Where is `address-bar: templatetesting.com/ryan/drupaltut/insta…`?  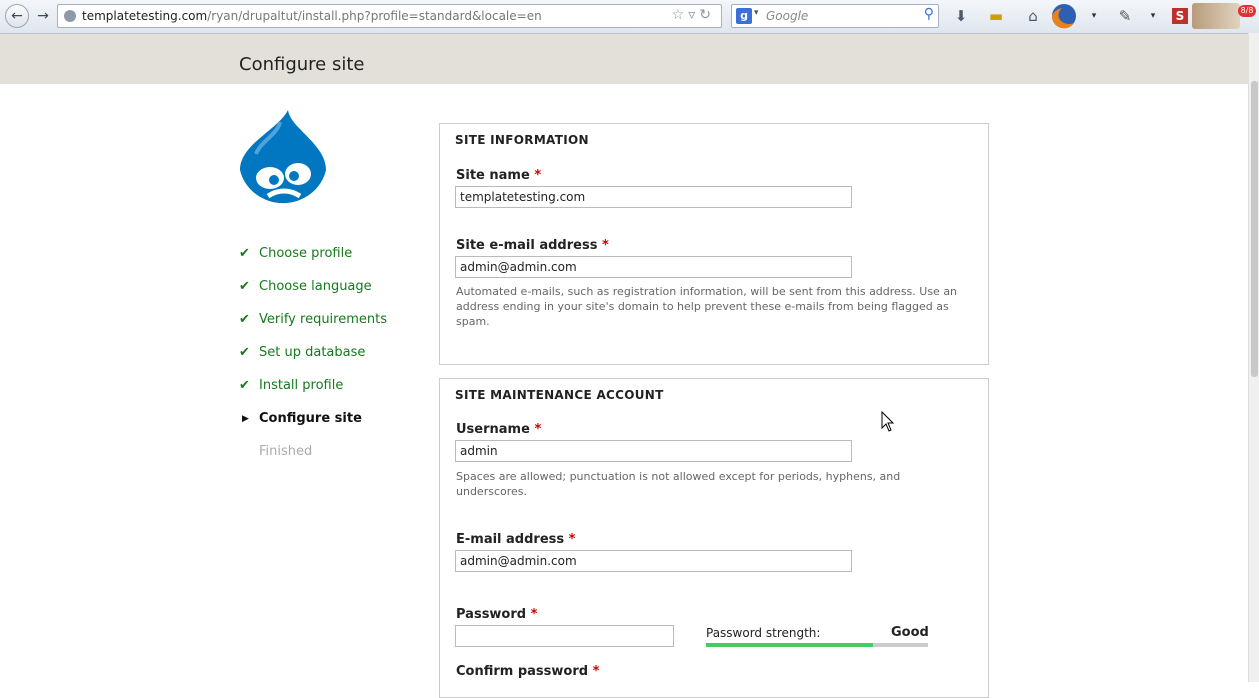
address-bar: templatetesting.com/ryan/drupaltut/insta… is located at coordinates (389, 16).